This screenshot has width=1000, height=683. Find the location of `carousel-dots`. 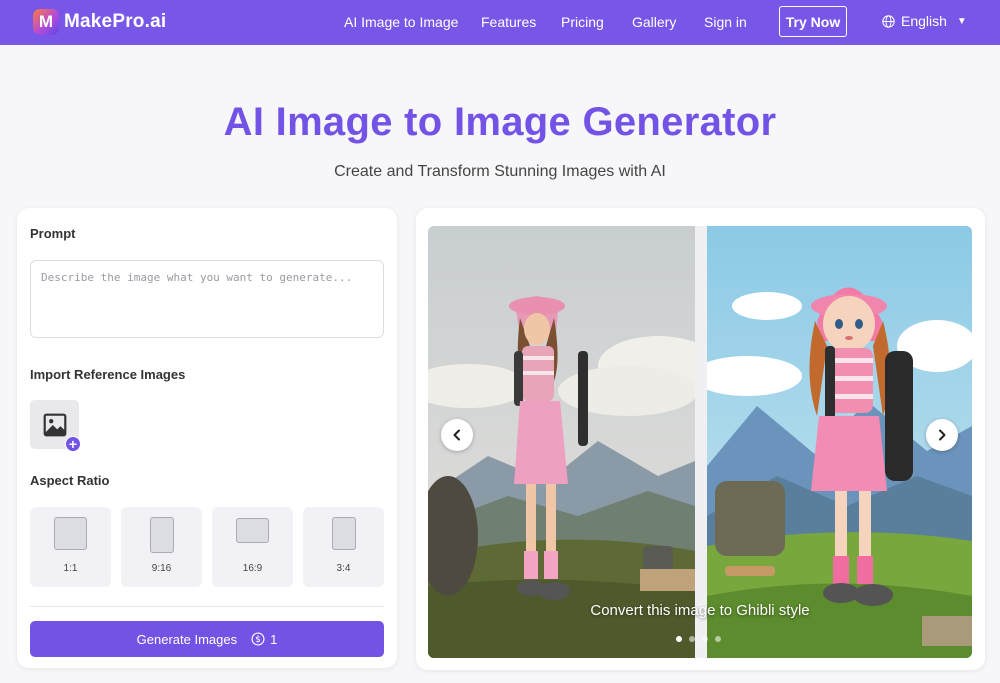

carousel-dots is located at coordinates (698, 639).